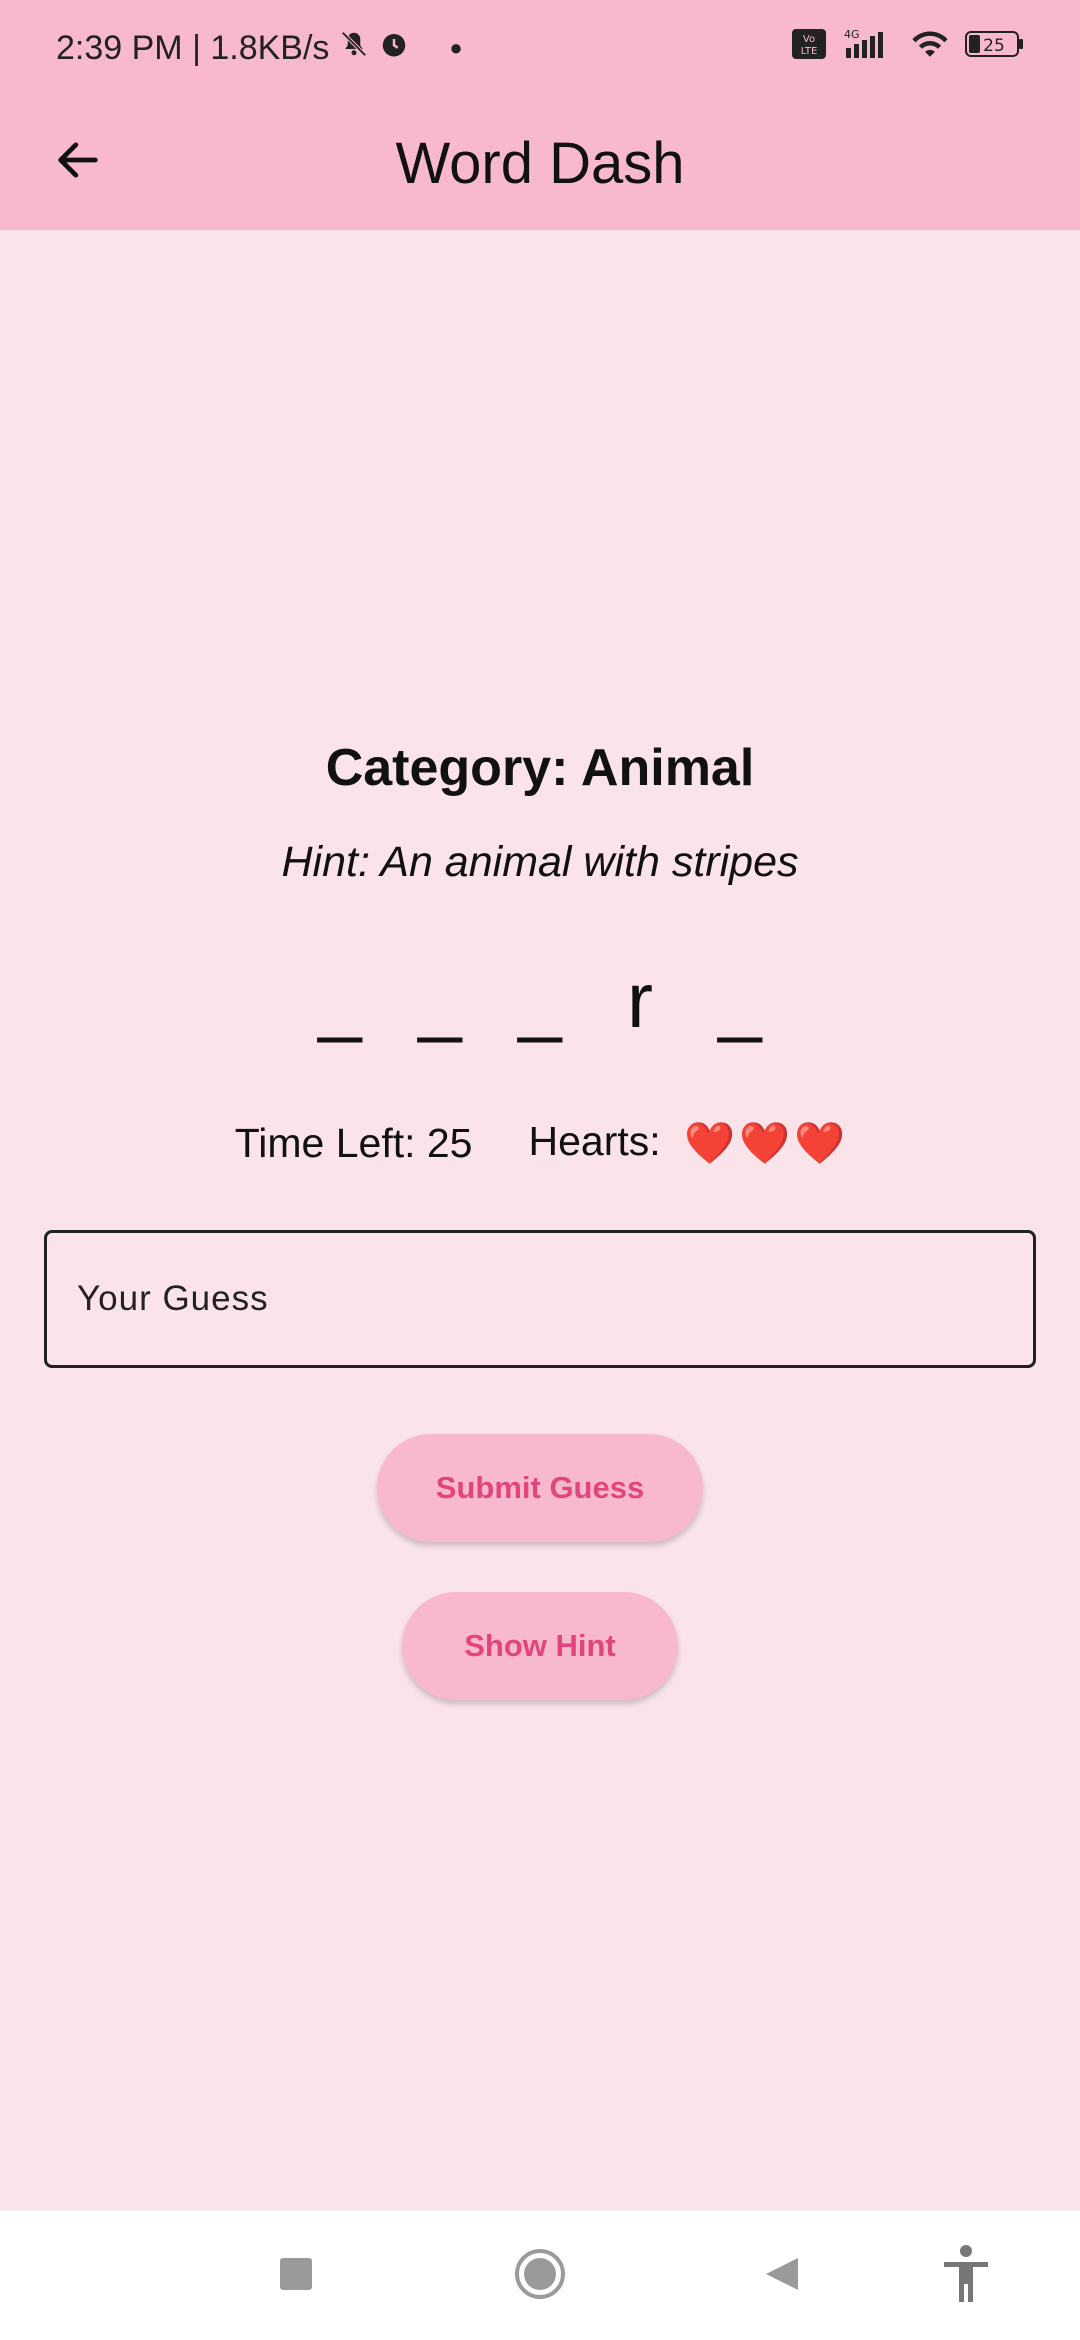 The width and height of the screenshot is (1080, 2340). I want to click on battery-icon: 25, so click(994, 48).